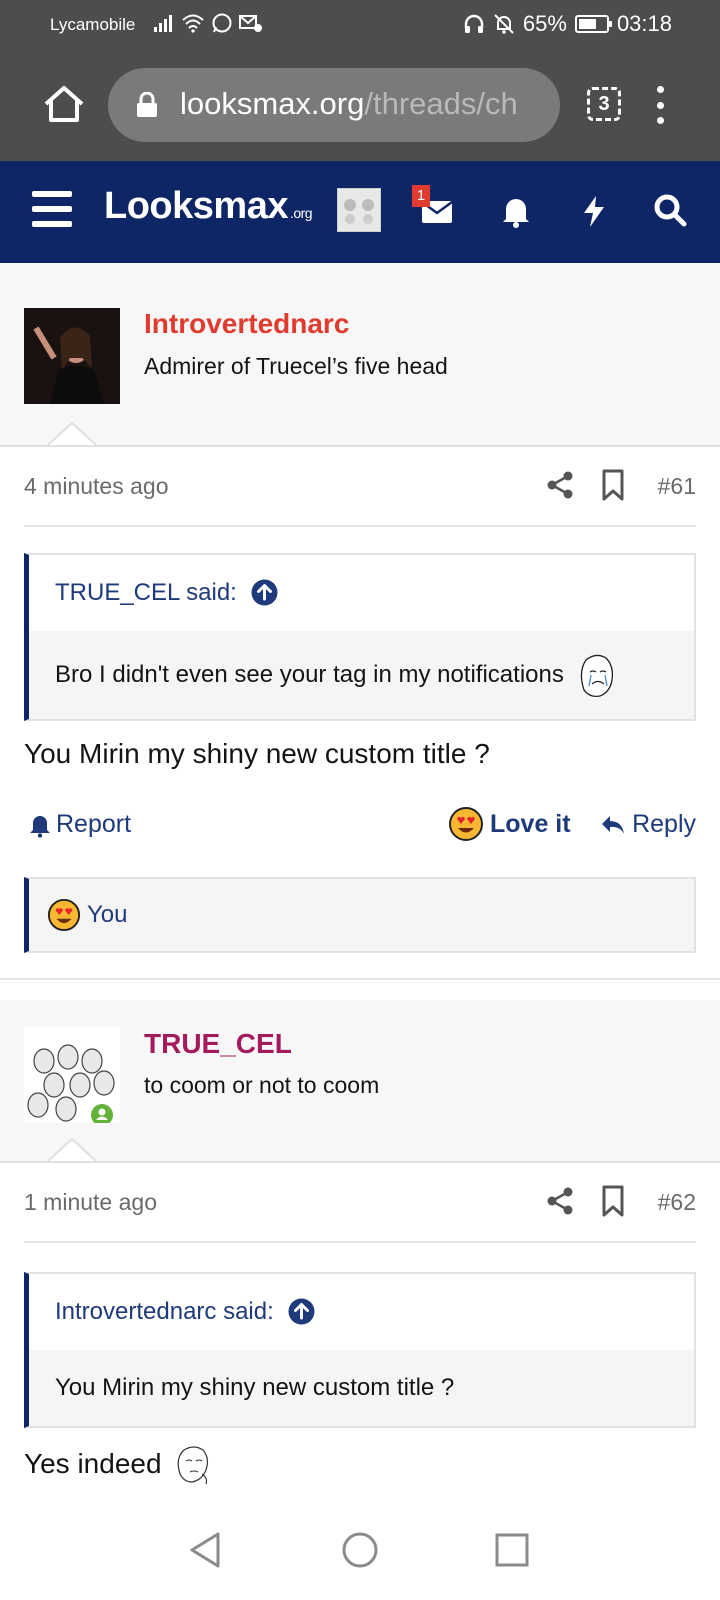 This screenshot has height=1600, width=720. What do you see at coordinates (146, 593) in the screenshot?
I see `quote-author: TRUE_CEL said:` at bounding box center [146, 593].